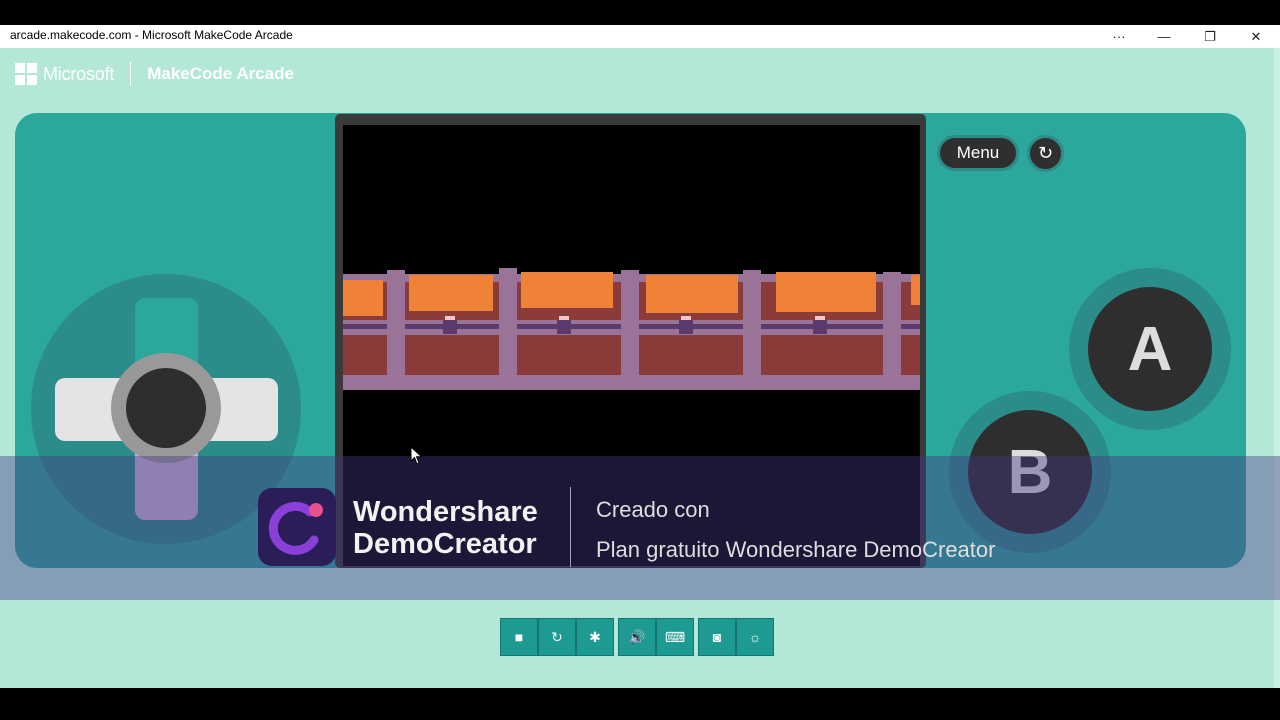  I want to click on dpad-center, so click(166, 408).